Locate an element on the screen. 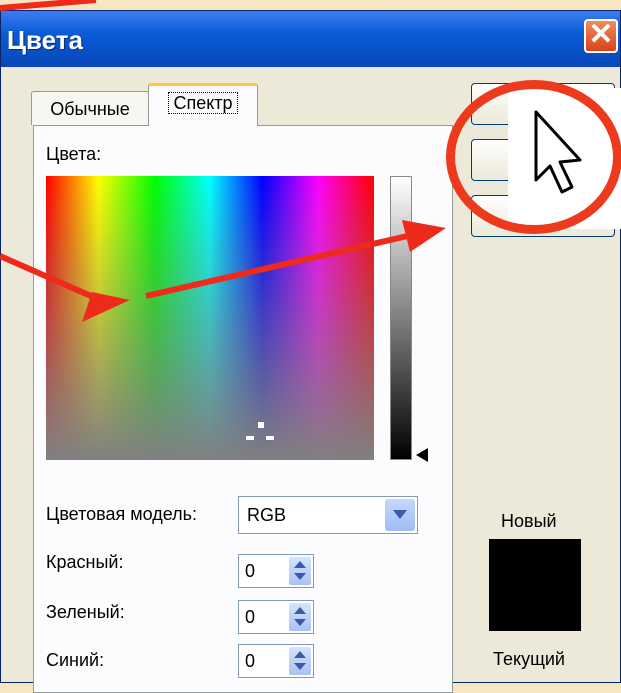 This screenshot has width=621, height=693. arrow-left-body is located at coordinates (51, 278).